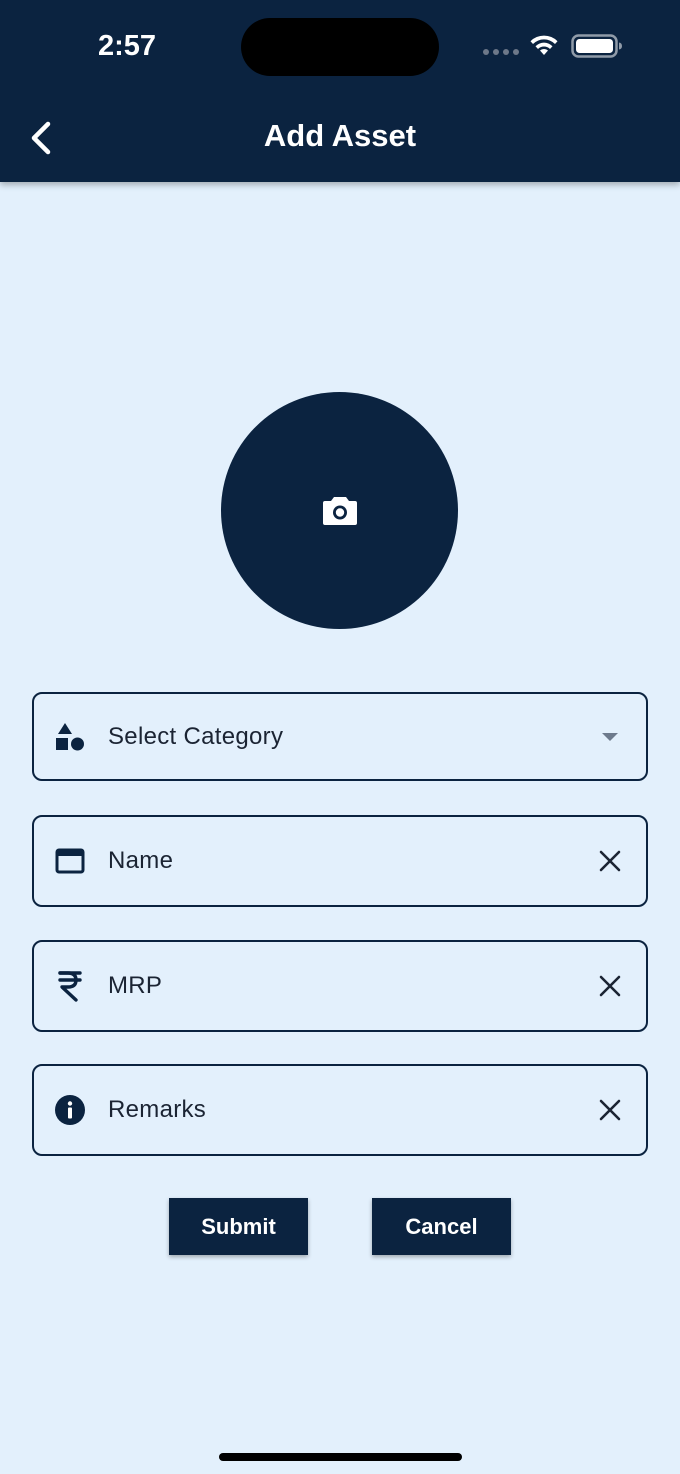 The height and width of the screenshot is (1474, 680). I want to click on name-field, so click(340, 861).